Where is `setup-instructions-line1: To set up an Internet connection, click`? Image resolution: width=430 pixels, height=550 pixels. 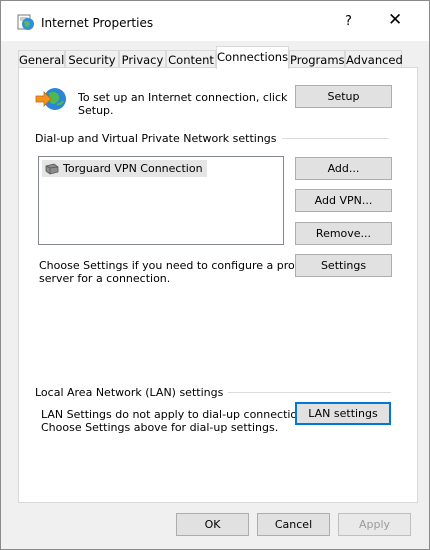
setup-instructions-line1: To set up an Internet connection, click is located at coordinates (183, 97).